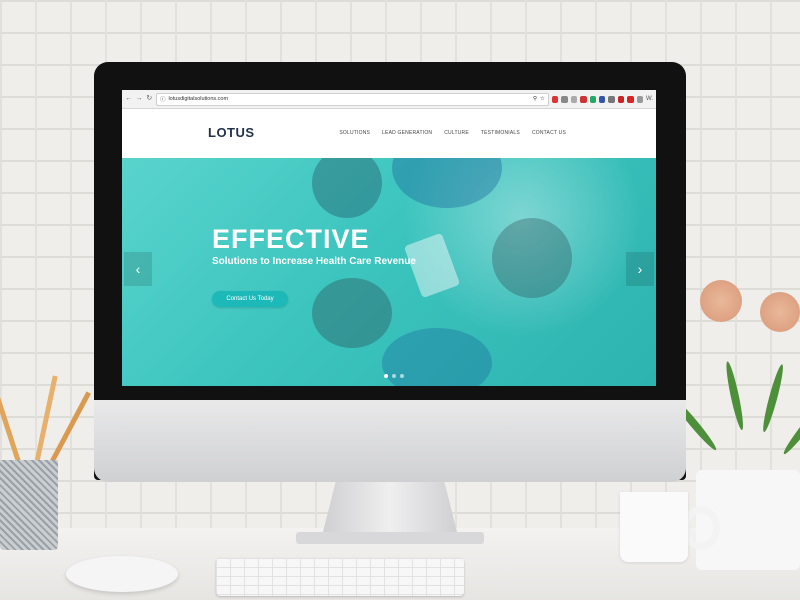 This screenshot has width=800, height=600. I want to click on search-icon: ⚲, so click(535, 99).